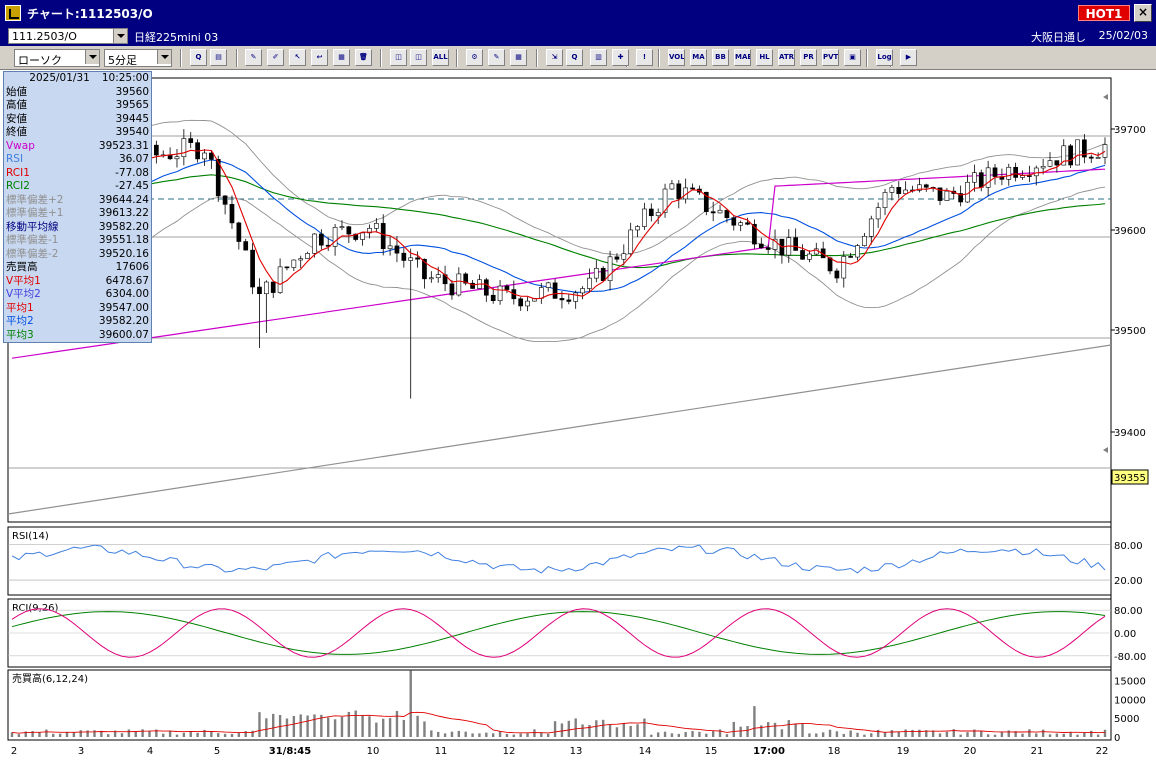 This screenshot has height=760, width=1156. Describe the element at coordinates (676, 57) in the screenshot. I see `toolbar-button: VOL` at that location.